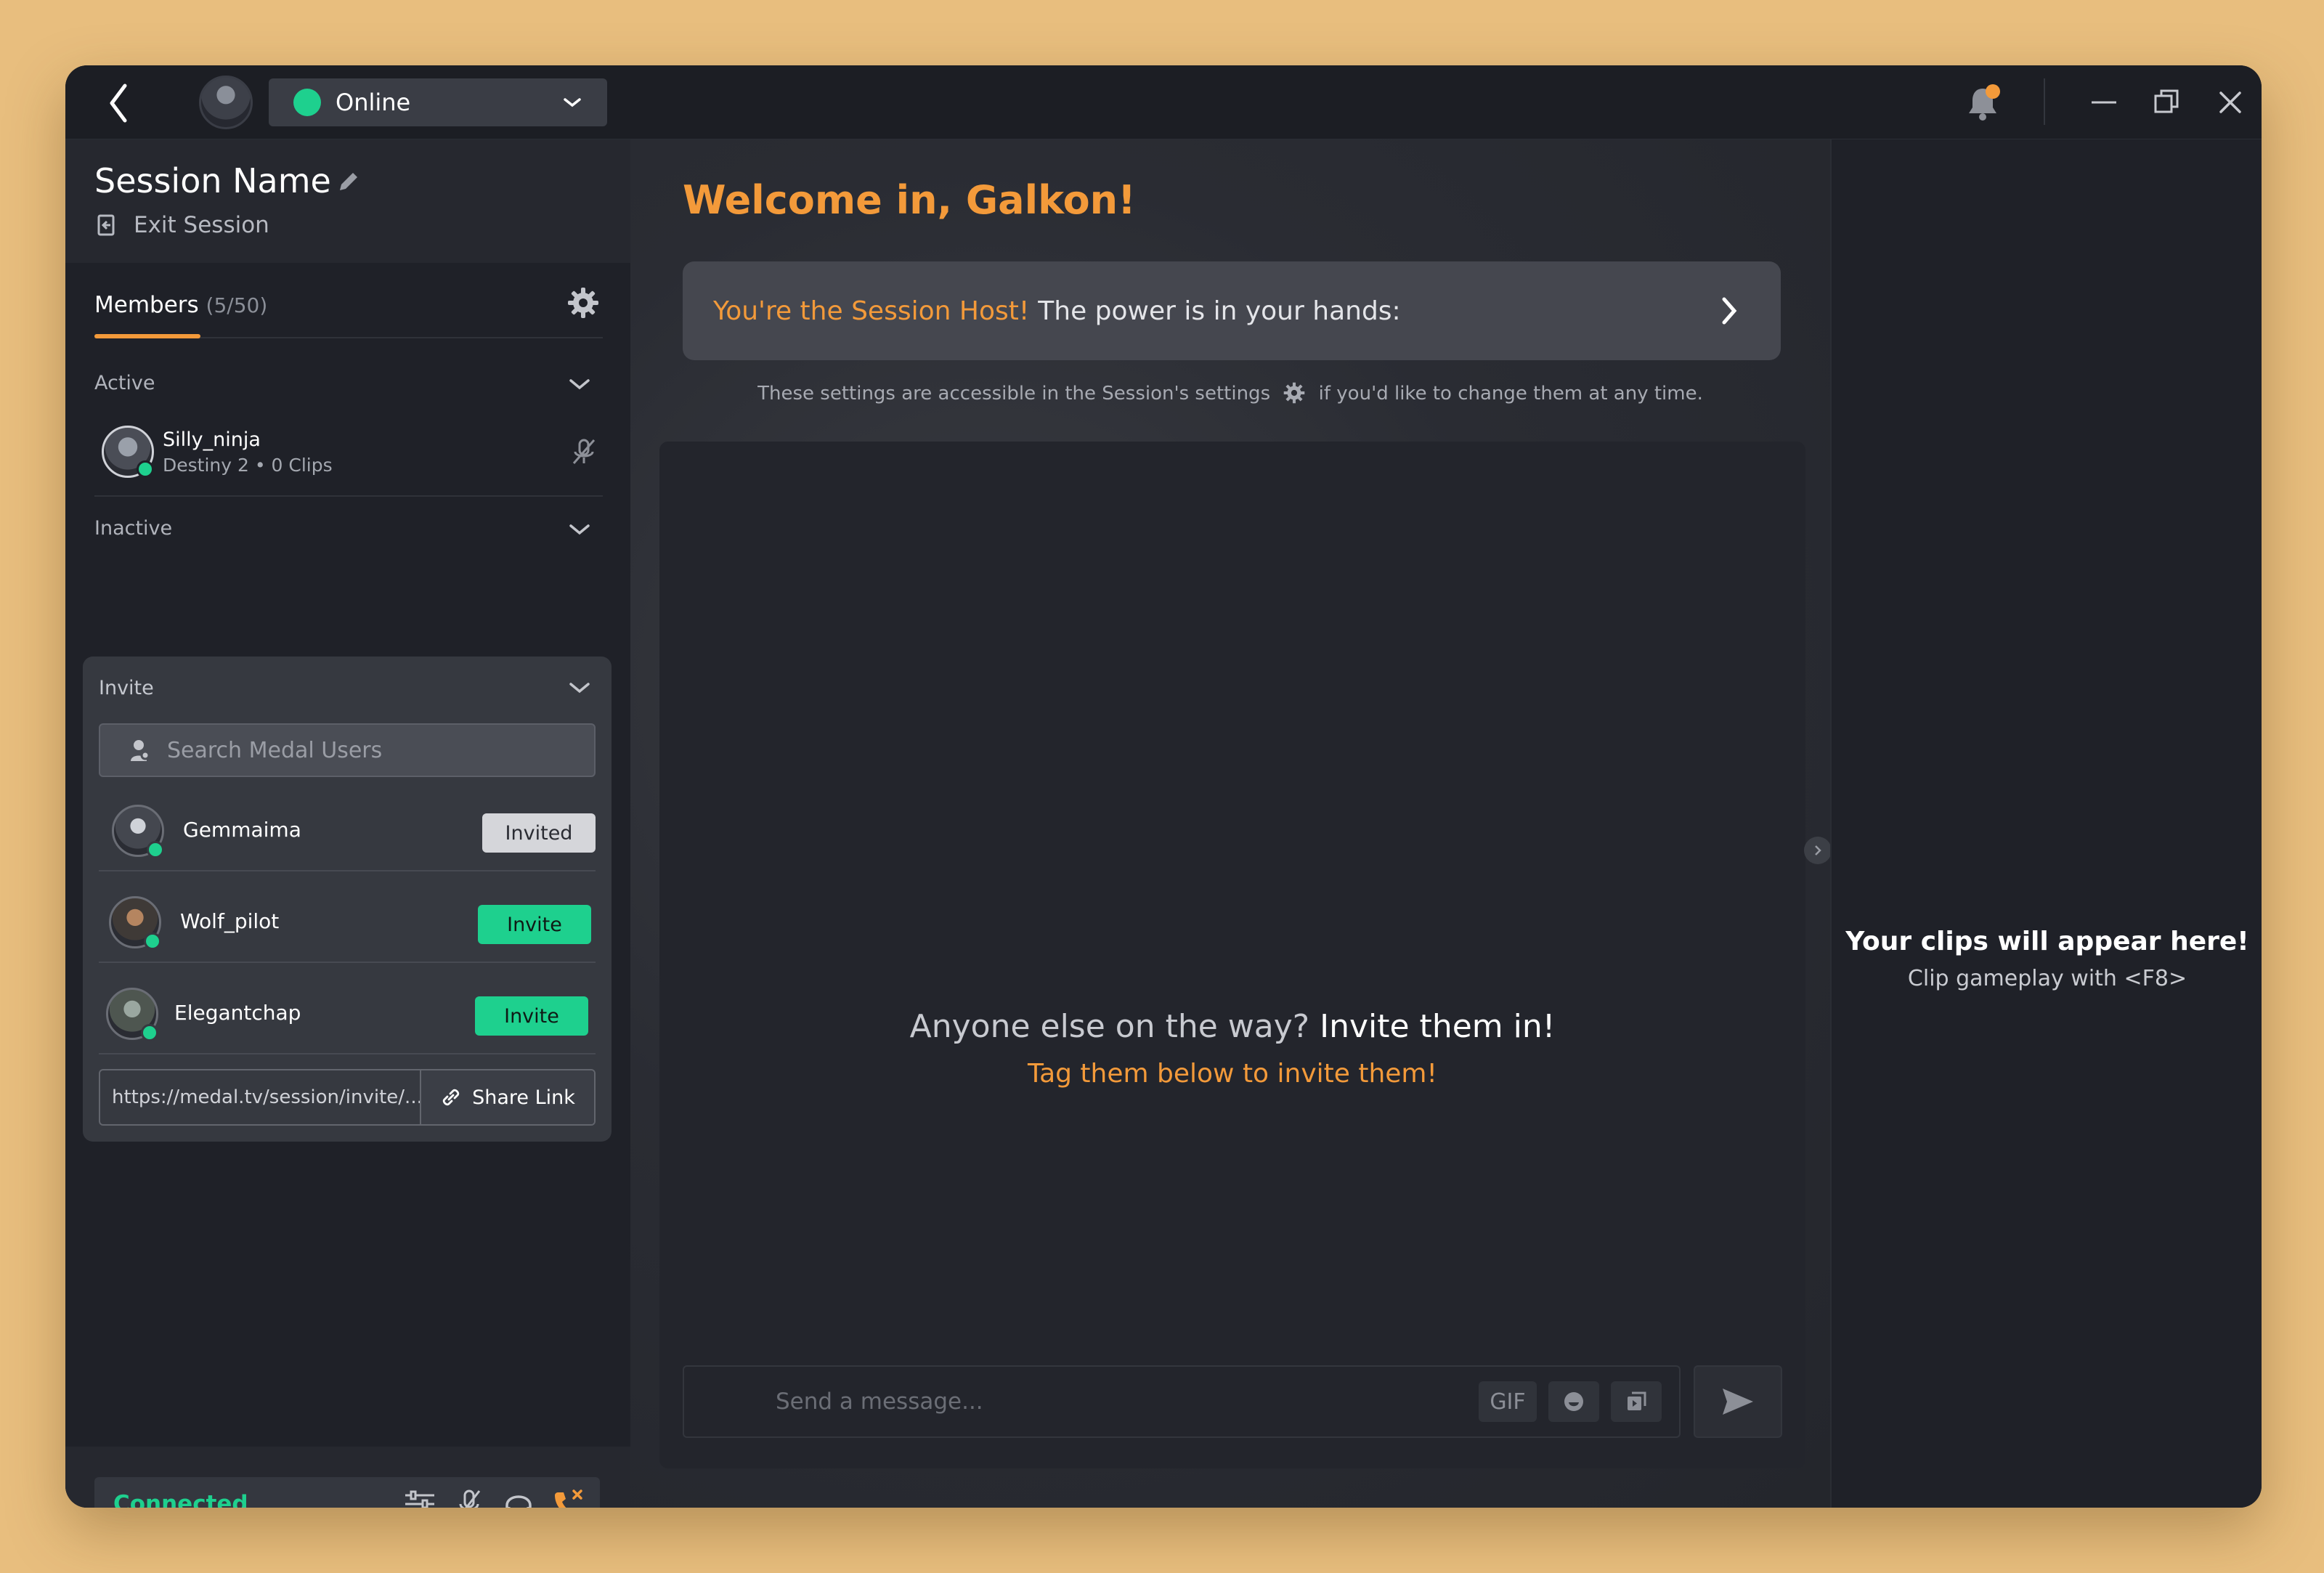 This screenshot has width=2324, height=1573. I want to click on sliders-icon, so click(419, 1499).